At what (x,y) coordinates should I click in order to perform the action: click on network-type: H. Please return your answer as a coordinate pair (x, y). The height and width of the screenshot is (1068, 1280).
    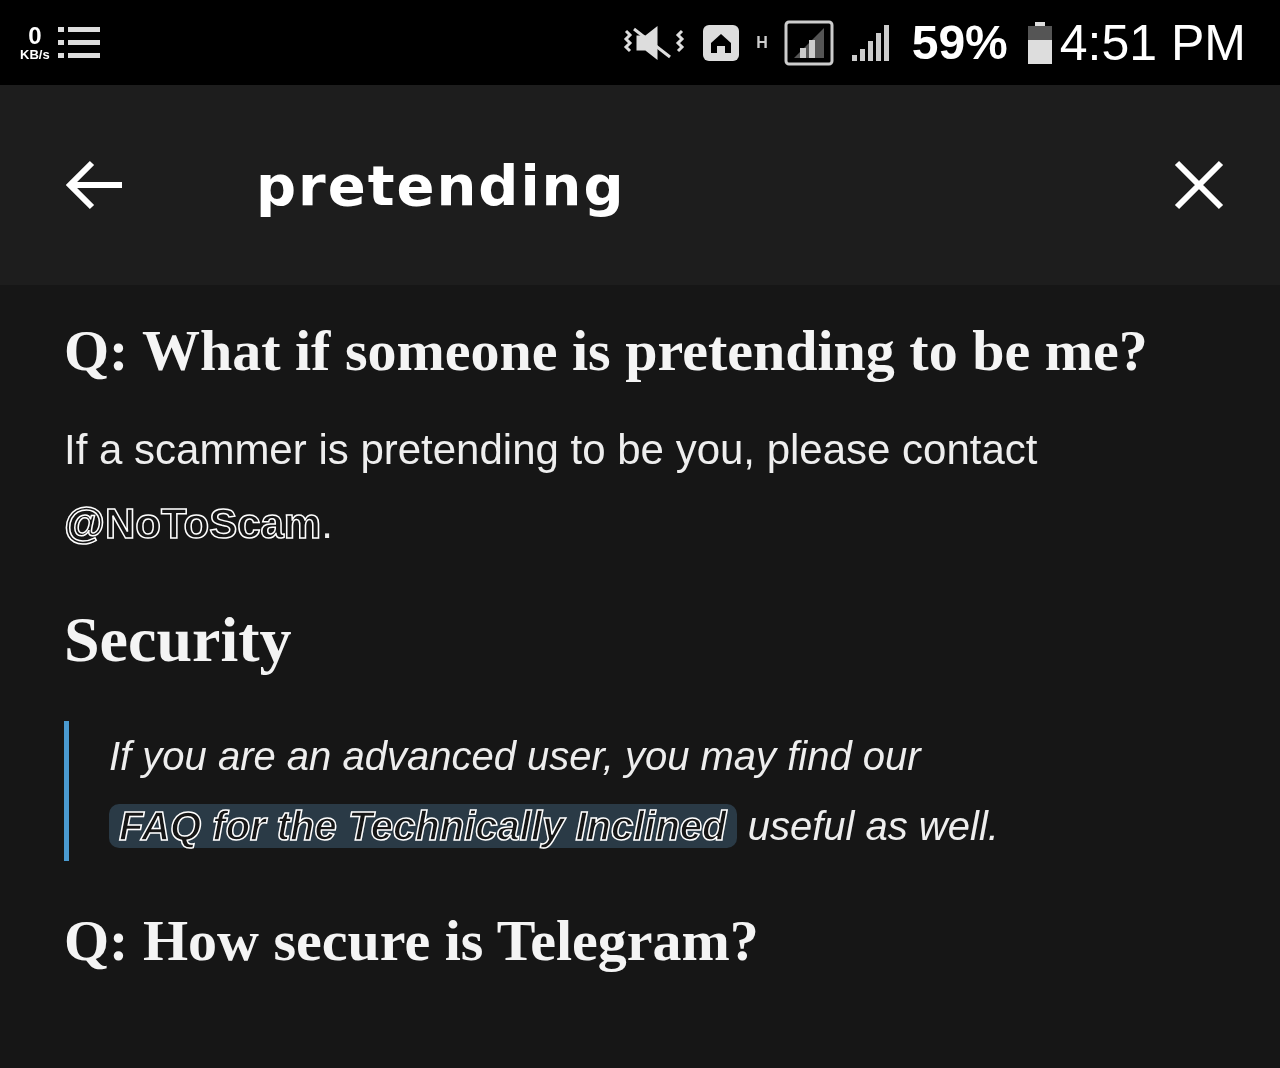
    Looking at the image, I should click on (762, 42).